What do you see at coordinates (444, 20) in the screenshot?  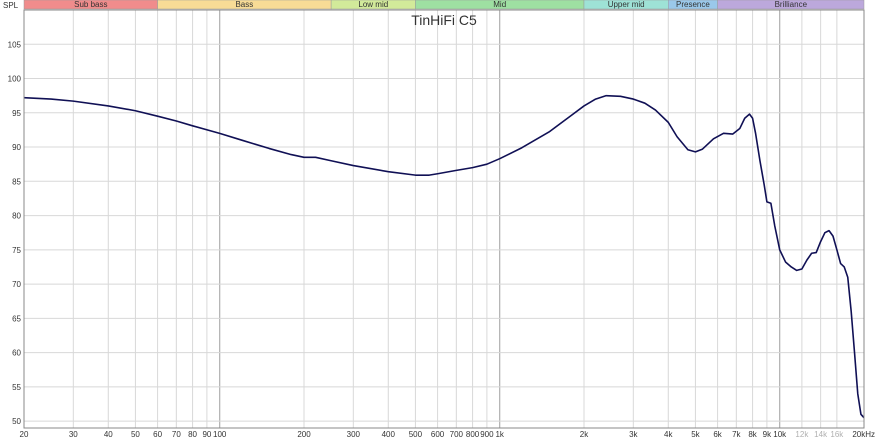 I see `chart-title: TinHiFi C5` at bounding box center [444, 20].